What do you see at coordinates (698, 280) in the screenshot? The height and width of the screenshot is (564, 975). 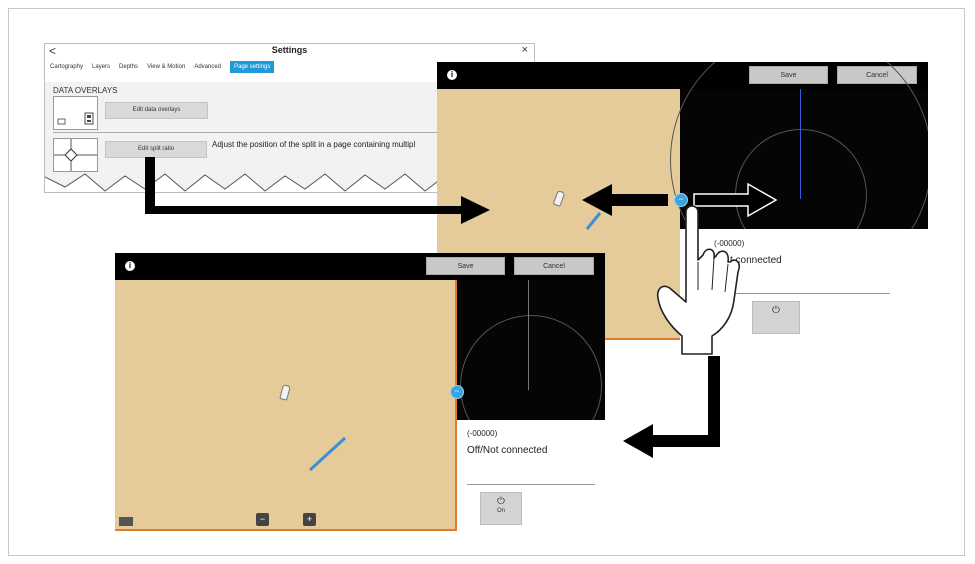 I see `hand-icon` at bounding box center [698, 280].